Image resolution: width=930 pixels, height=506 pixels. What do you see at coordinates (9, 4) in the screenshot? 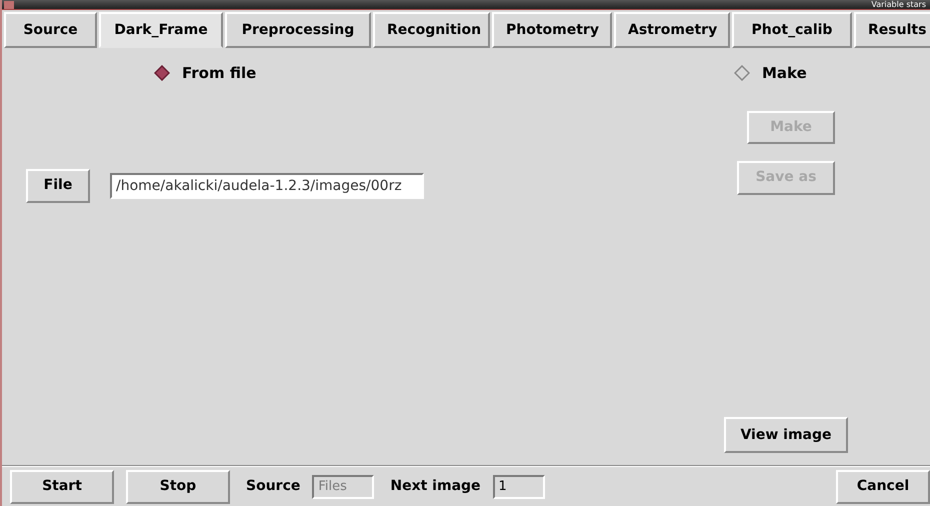
I see `window-menu-icon` at bounding box center [9, 4].